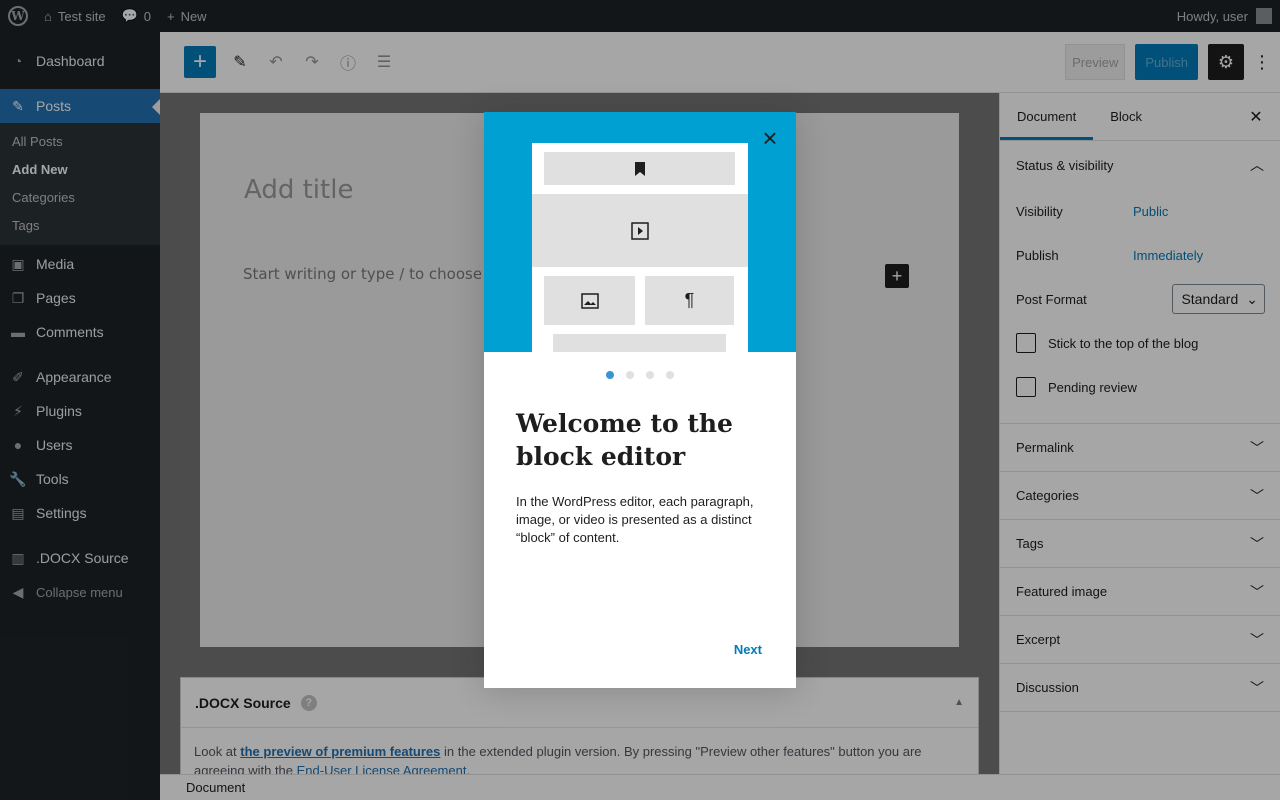 Image resolution: width=1280 pixels, height=800 pixels. I want to click on close-icon: ×, so click(770, 138).